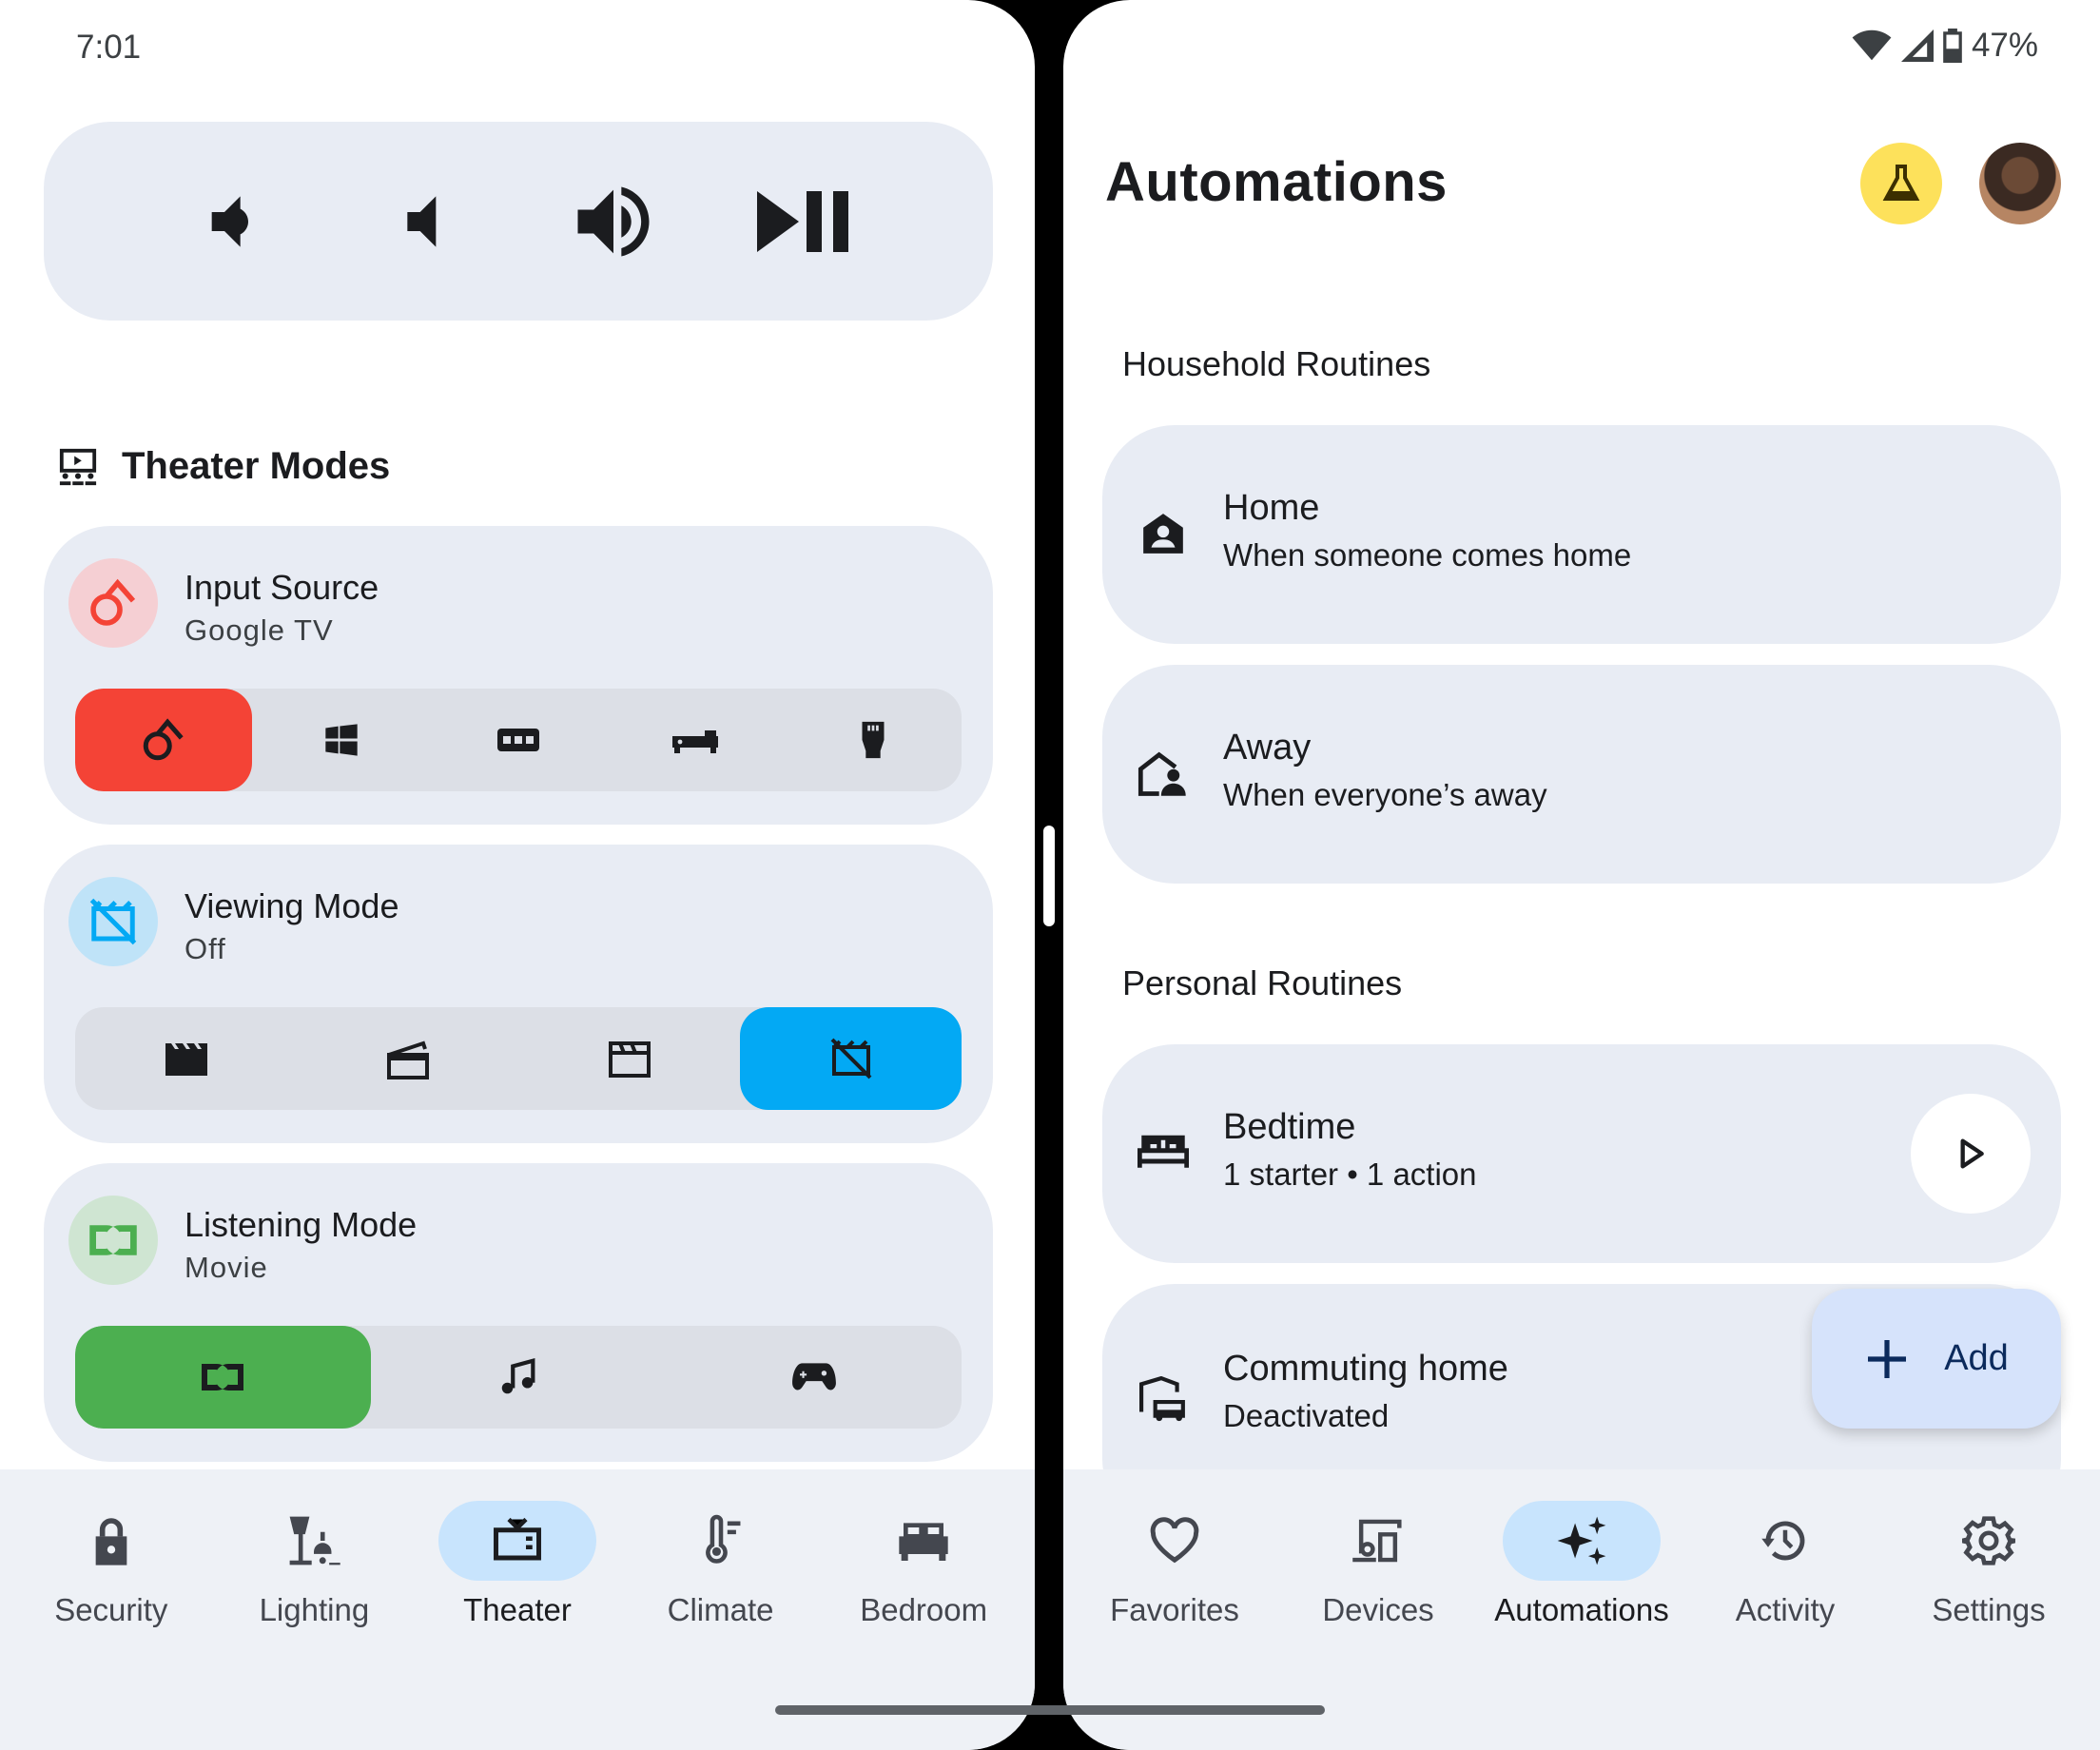 Image resolution: width=2100 pixels, height=1750 pixels. I want to click on run-routine-button, so click(1971, 1154).